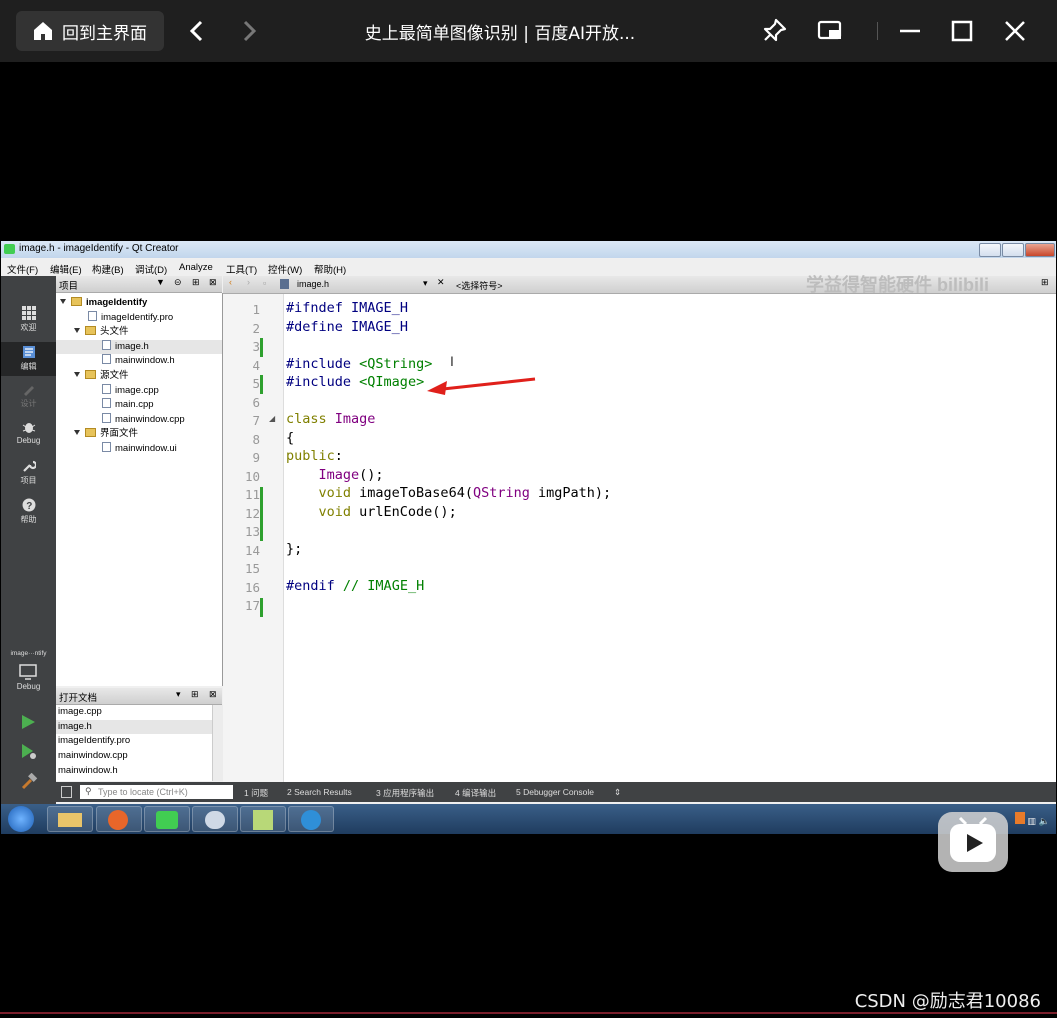 Image resolution: width=1057 pixels, height=1018 pixels. I want to click on nav-forward-icon: ›, so click(248, 282).